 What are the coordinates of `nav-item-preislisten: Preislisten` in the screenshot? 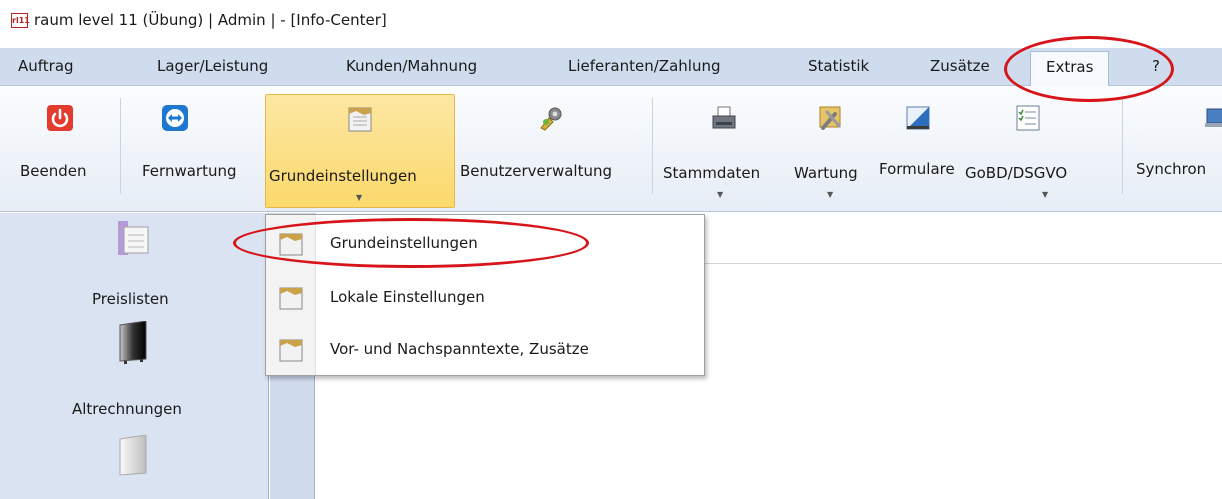 It's located at (130, 299).